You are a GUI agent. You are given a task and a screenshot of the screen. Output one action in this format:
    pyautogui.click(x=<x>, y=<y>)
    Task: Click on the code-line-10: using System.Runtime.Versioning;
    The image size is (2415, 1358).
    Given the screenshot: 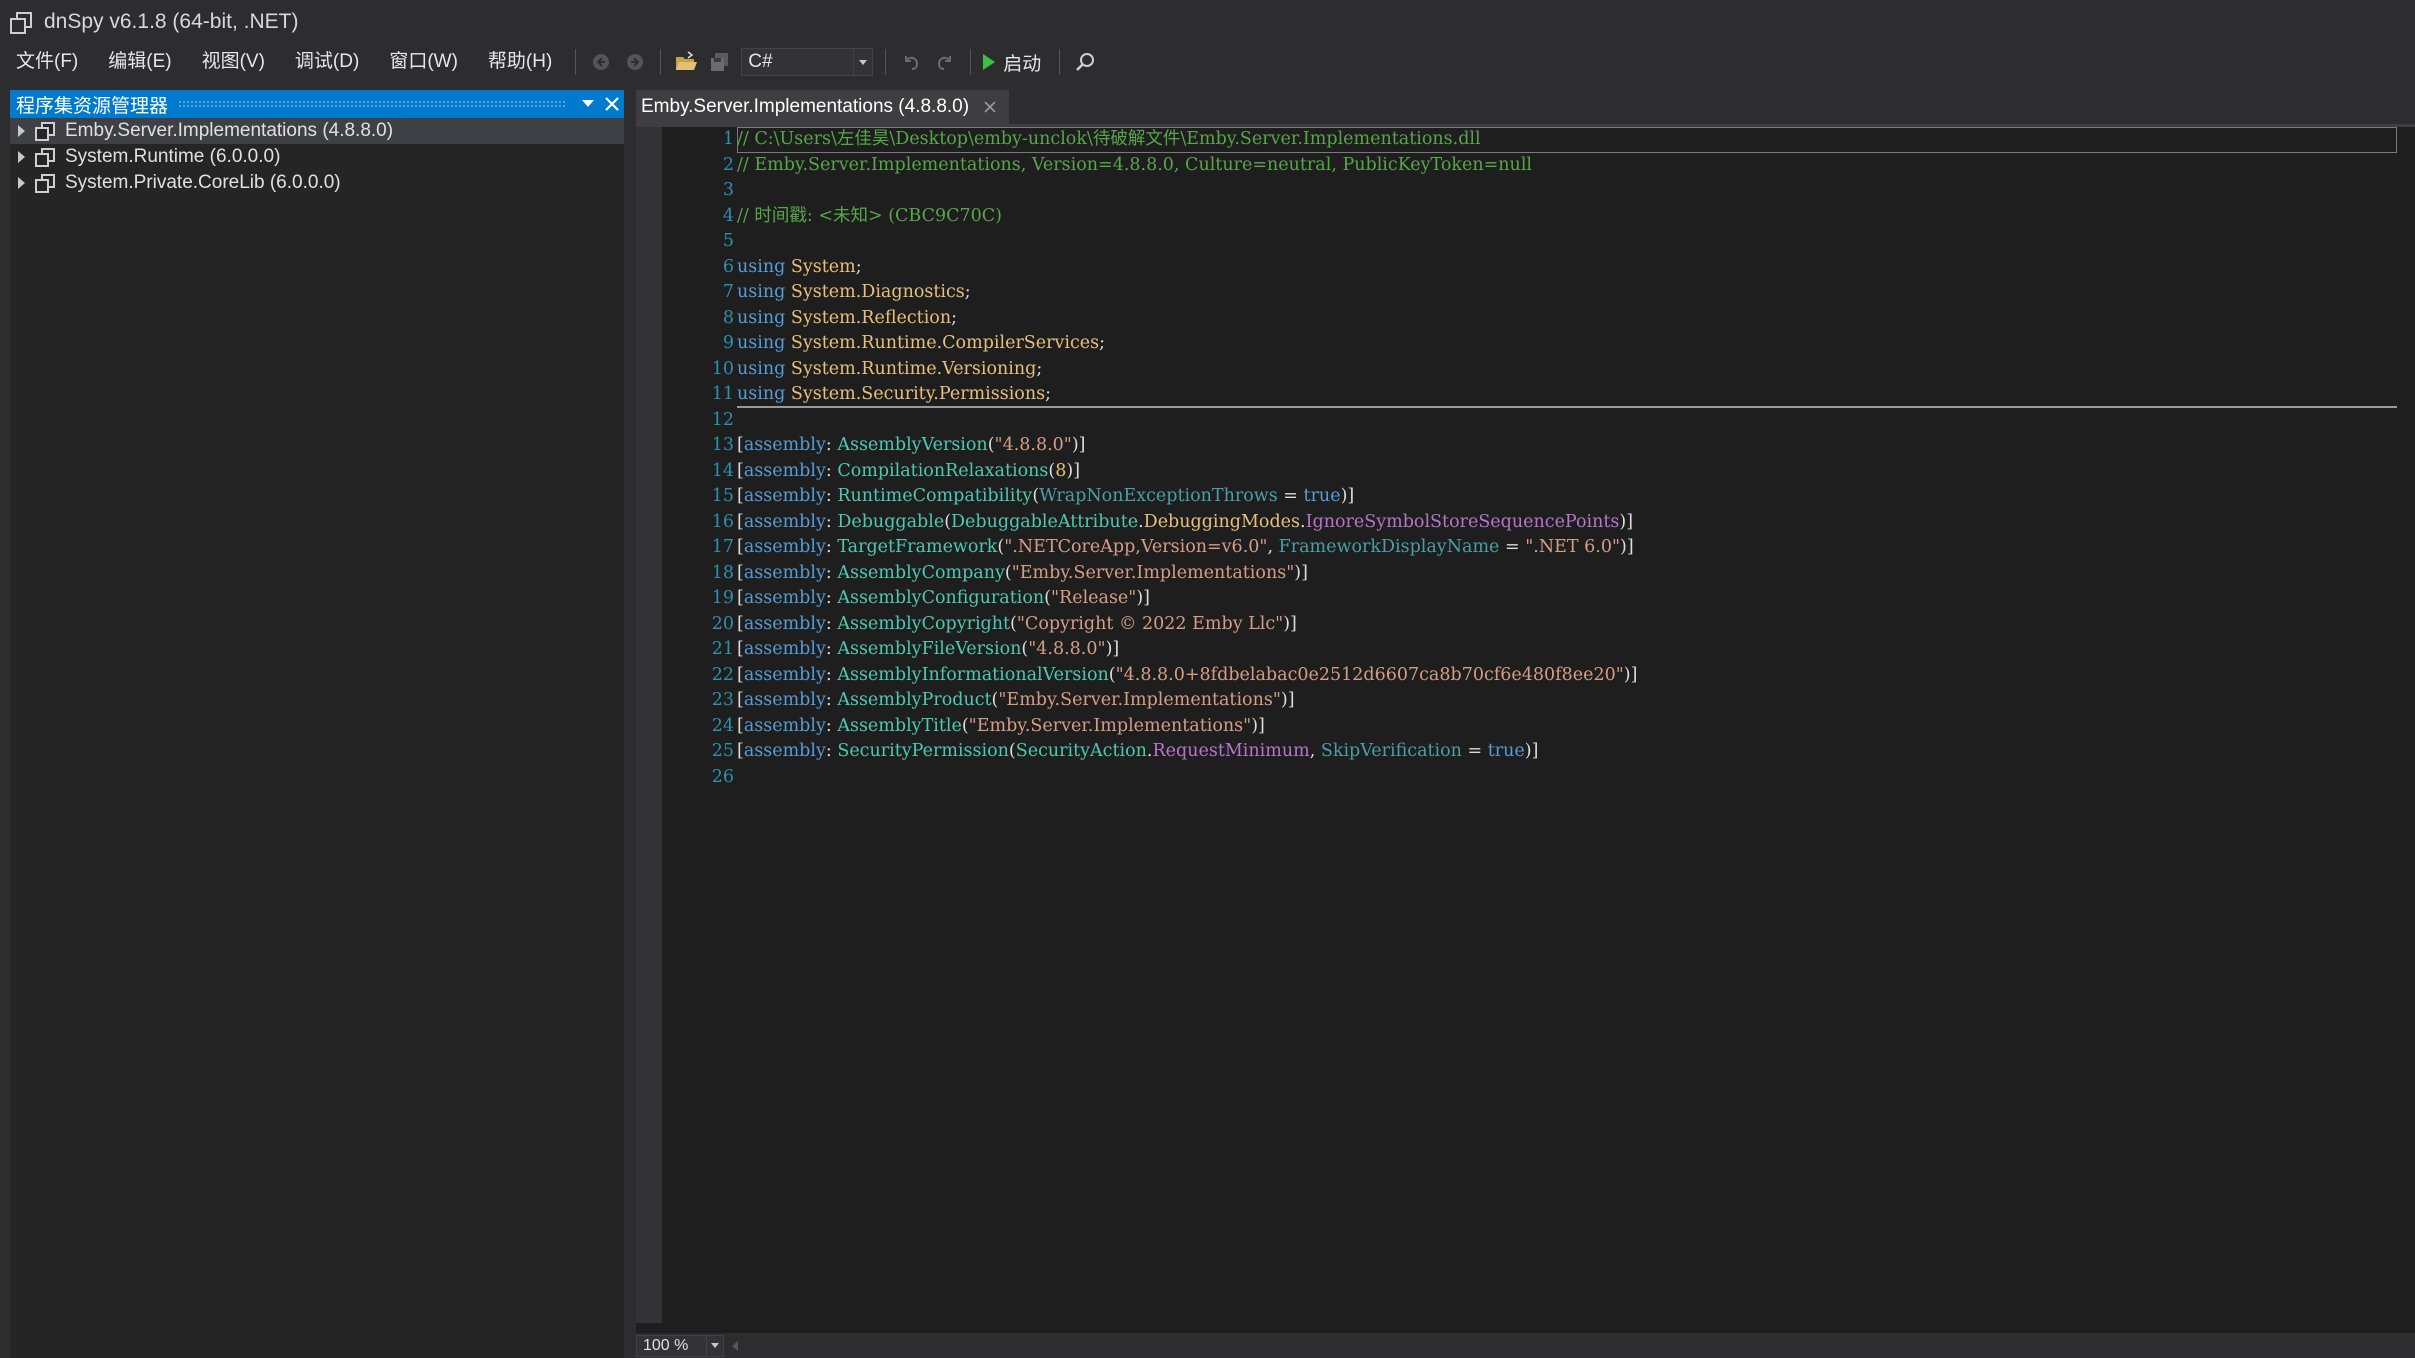 What is the action you would take?
    pyautogui.click(x=1576, y=370)
    